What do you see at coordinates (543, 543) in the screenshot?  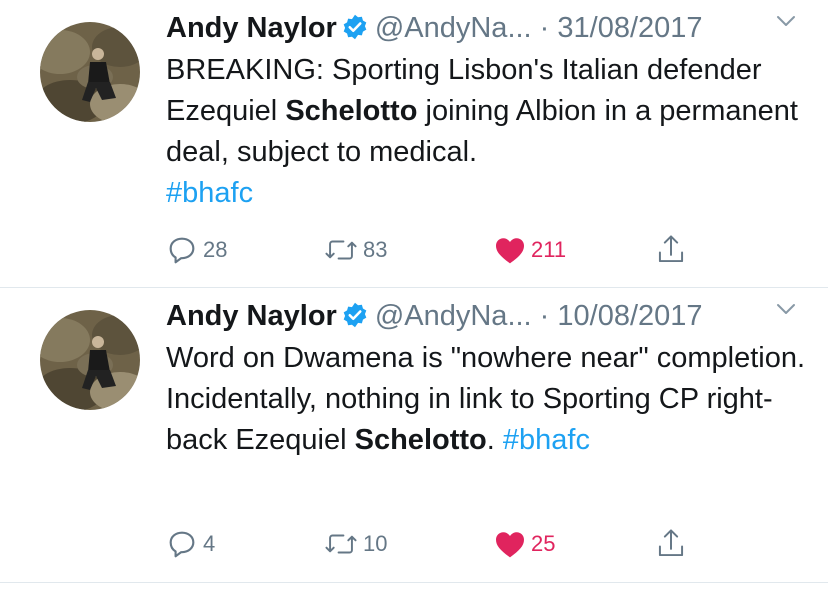 I see `like-count: 25` at bounding box center [543, 543].